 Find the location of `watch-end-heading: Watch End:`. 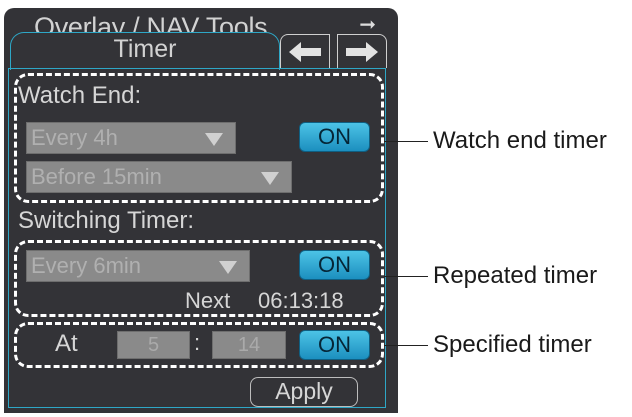

watch-end-heading: Watch End: is located at coordinates (80, 95).